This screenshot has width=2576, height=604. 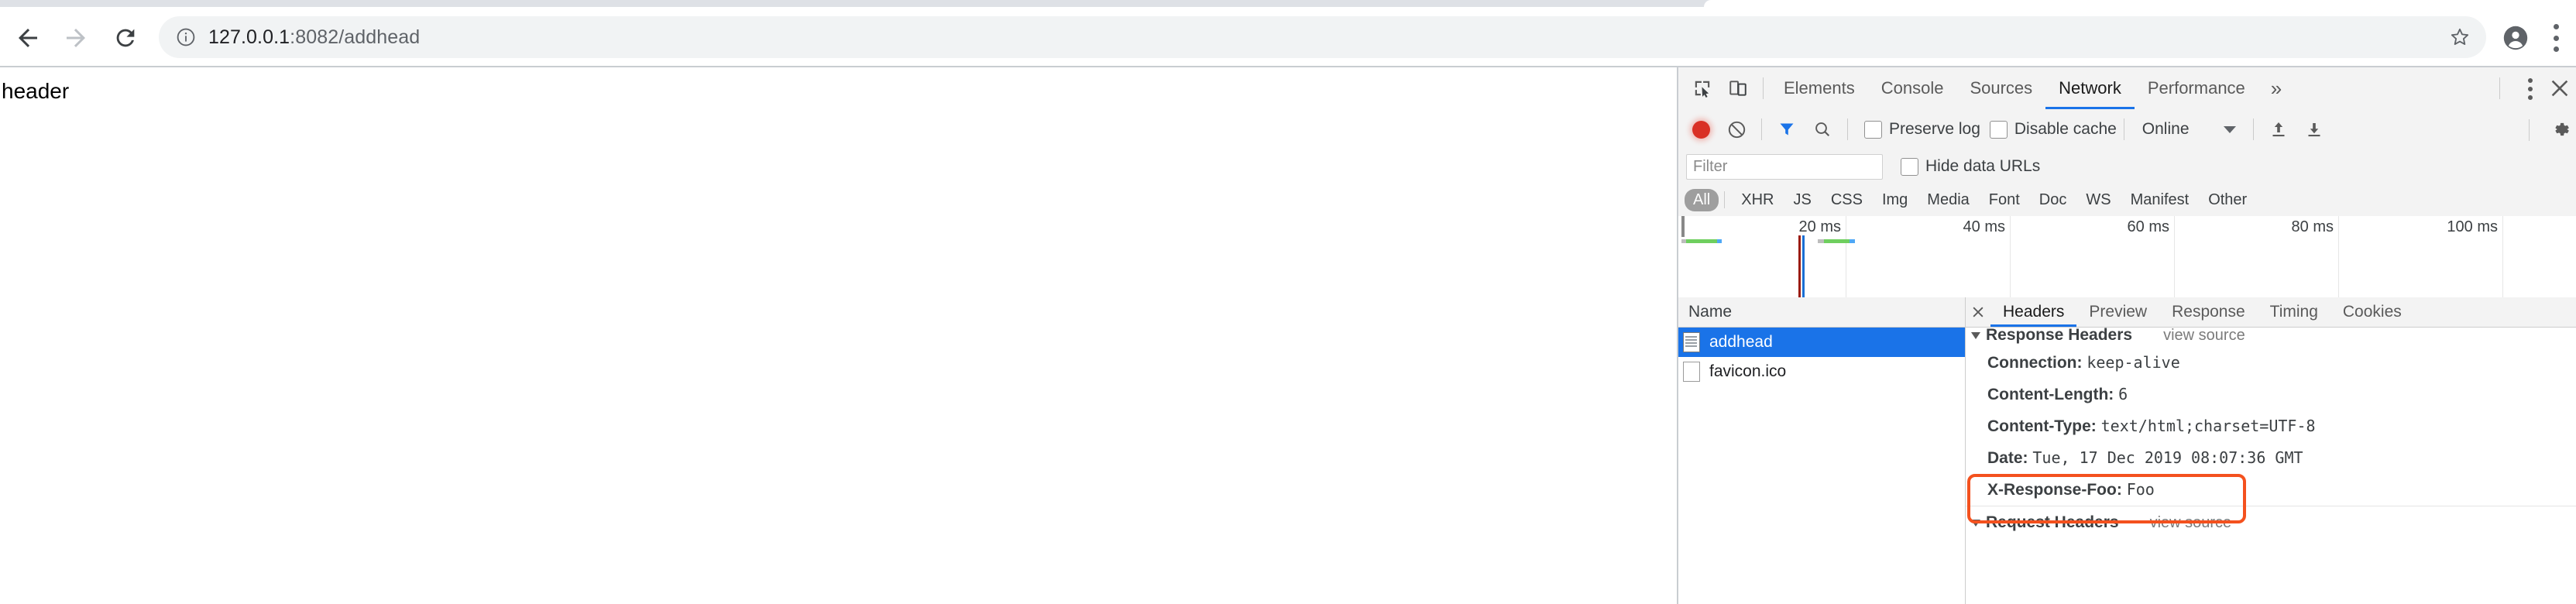 I want to click on import-har-icon, so click(x=2278, y=129).